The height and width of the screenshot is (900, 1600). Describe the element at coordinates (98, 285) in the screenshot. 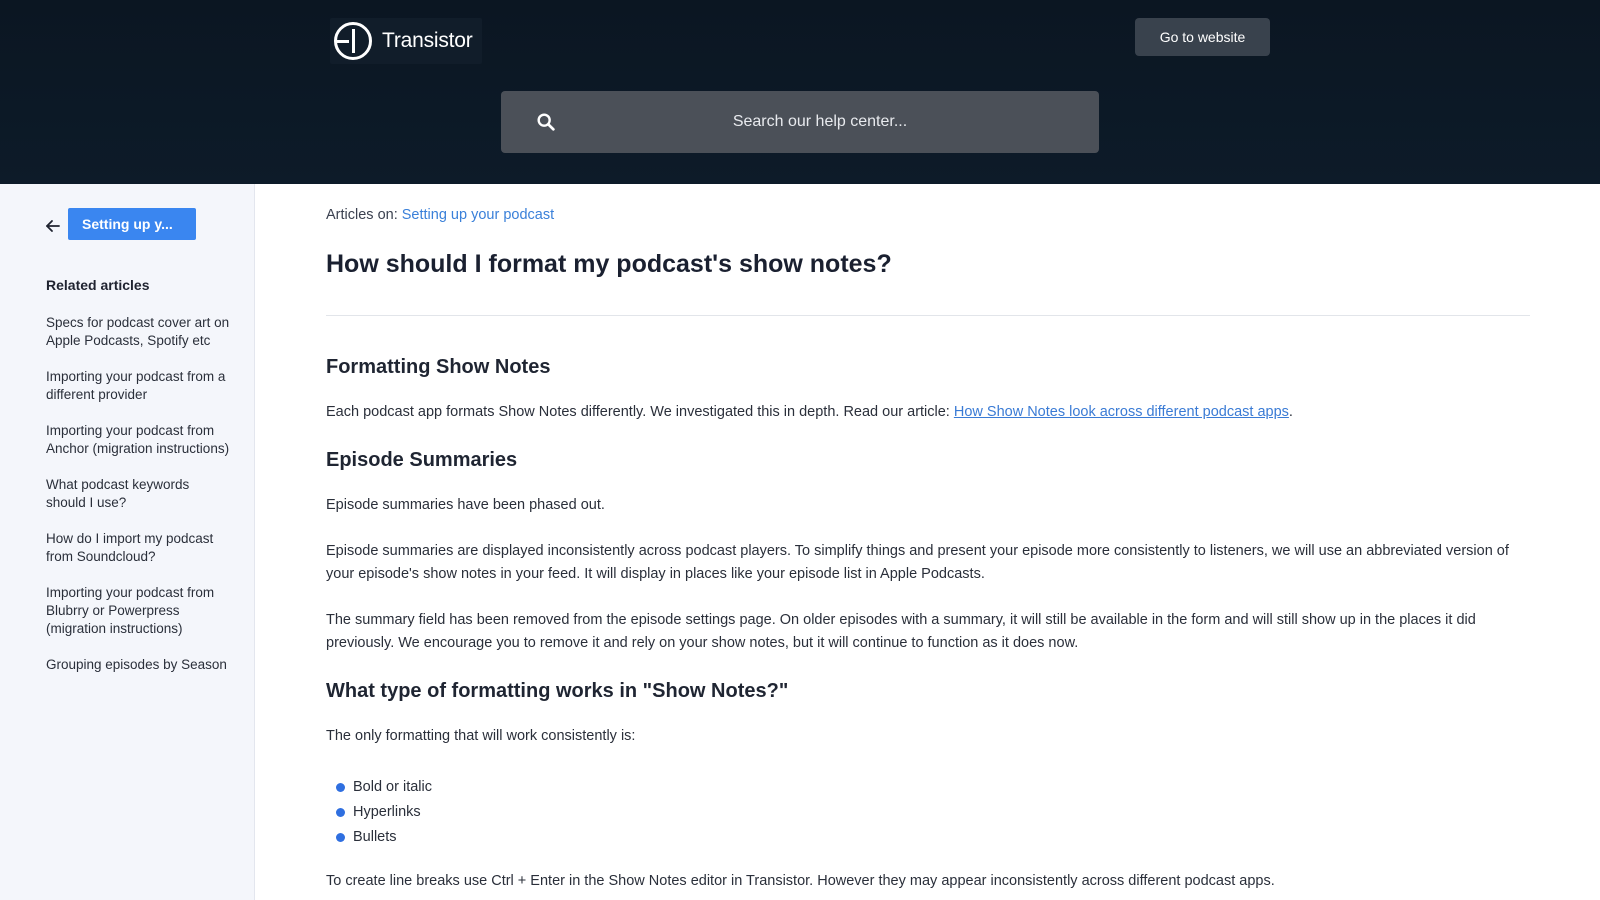

I see `related-articles-heading: Related articles` at that location.